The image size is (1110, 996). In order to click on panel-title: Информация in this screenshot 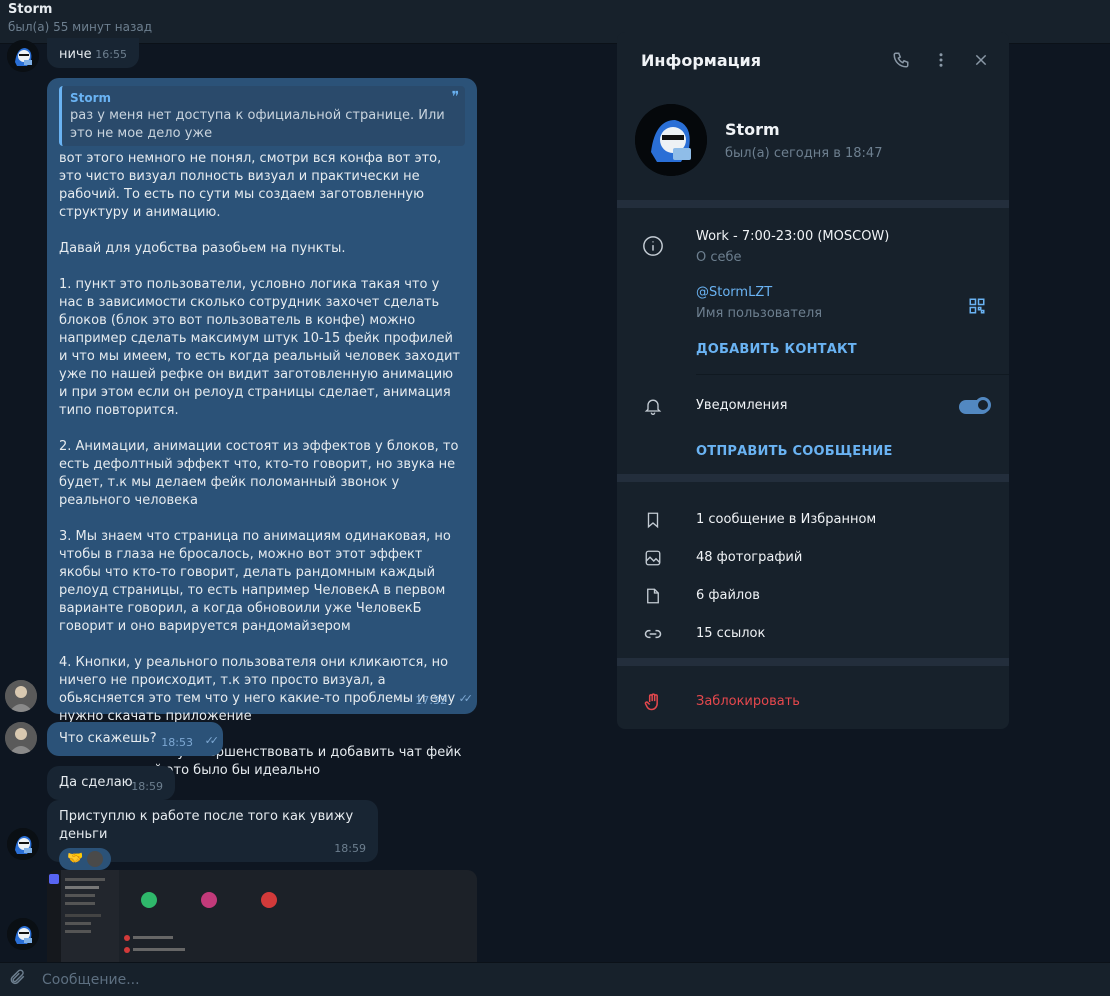, I will do `click(701, 60)`.